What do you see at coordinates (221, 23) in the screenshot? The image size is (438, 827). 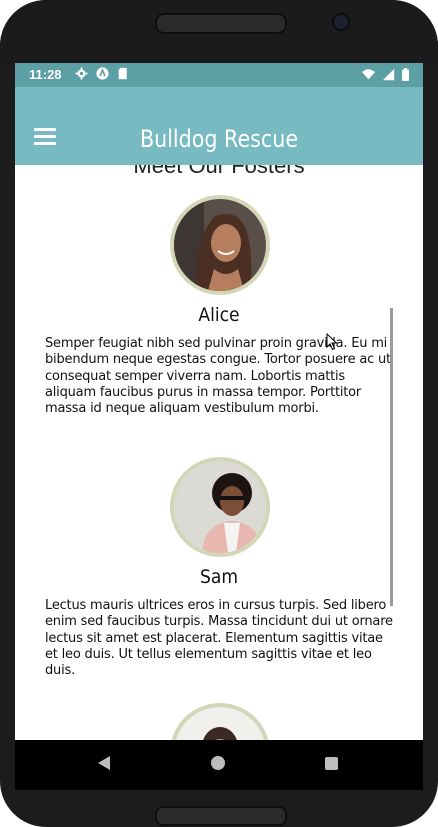 I see `earpiece-speaker` at bounding box center [221, 23].